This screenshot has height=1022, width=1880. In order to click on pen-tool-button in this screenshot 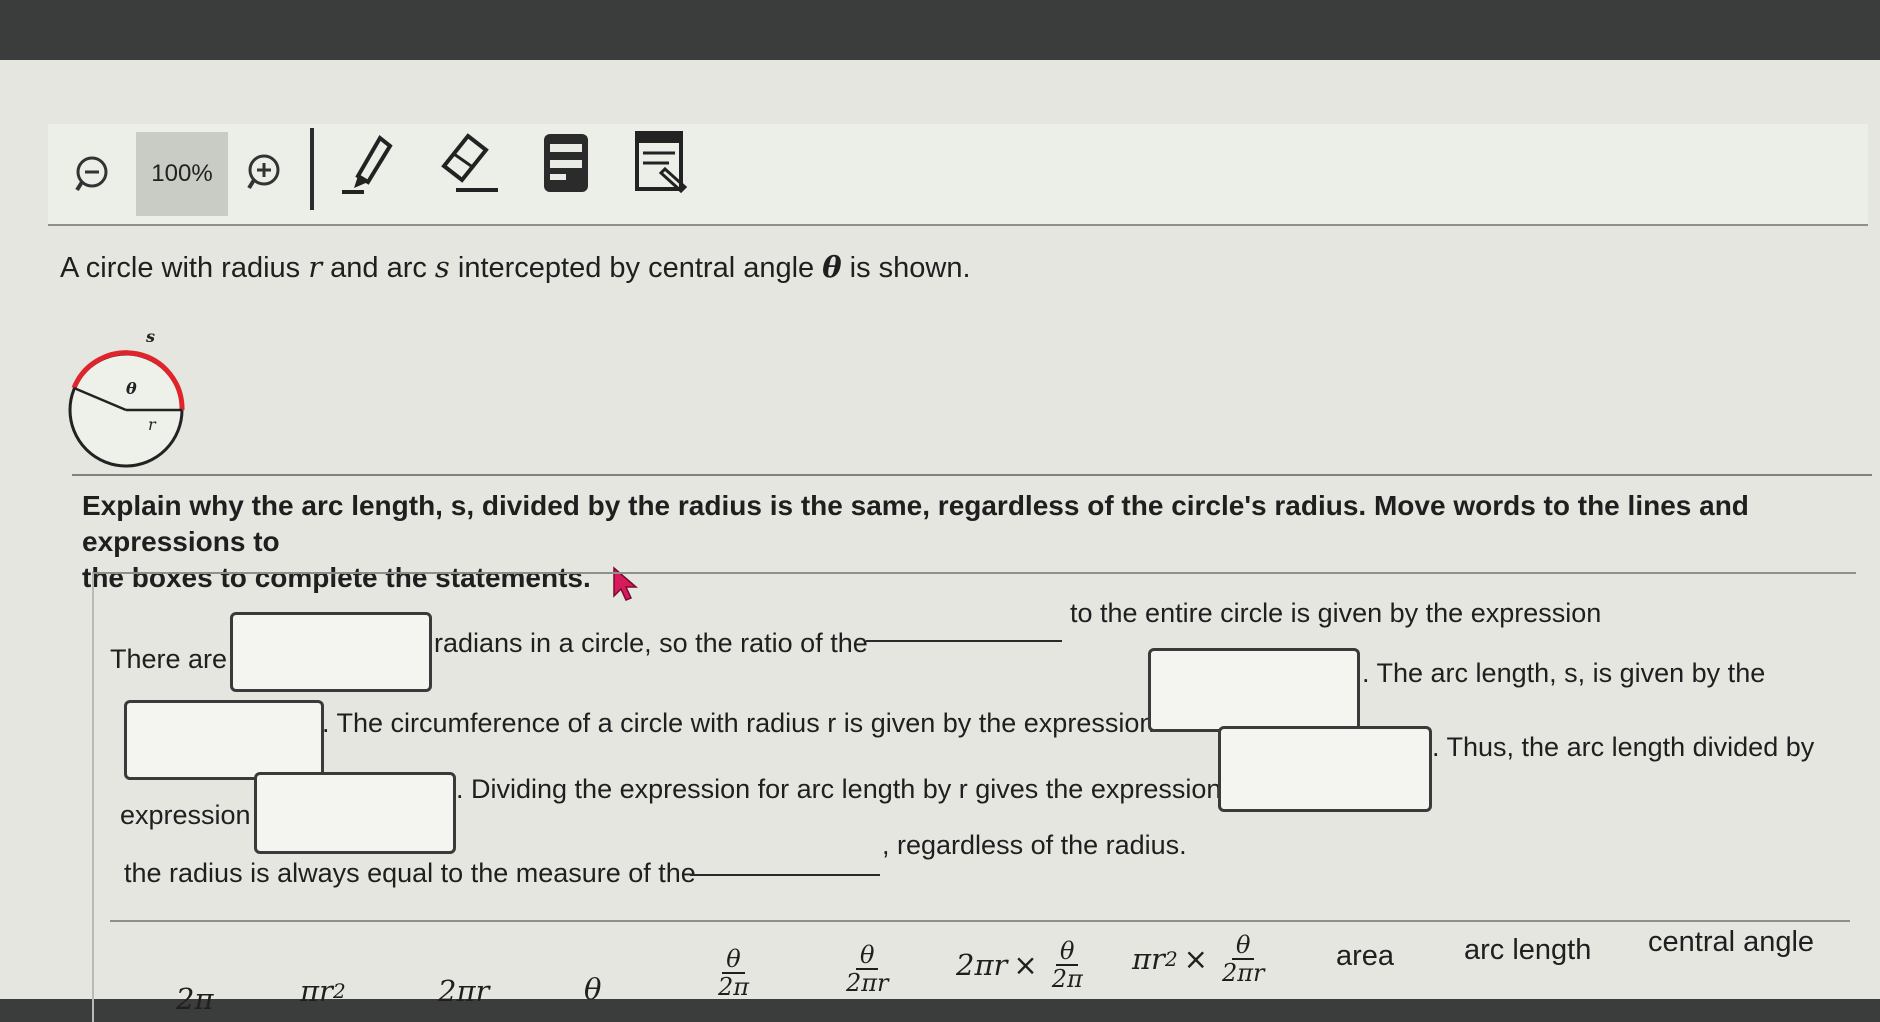, I will do `click(370, 165)`.